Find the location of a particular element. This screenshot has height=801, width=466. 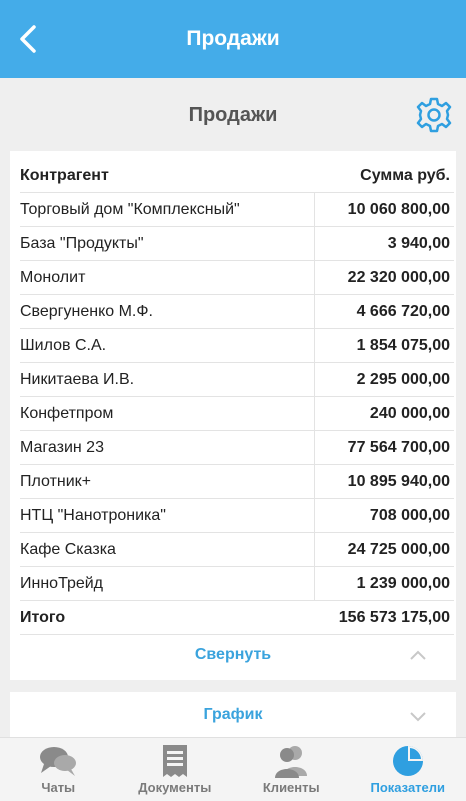

chevron-up-icon is located at coordinates (418, 655).